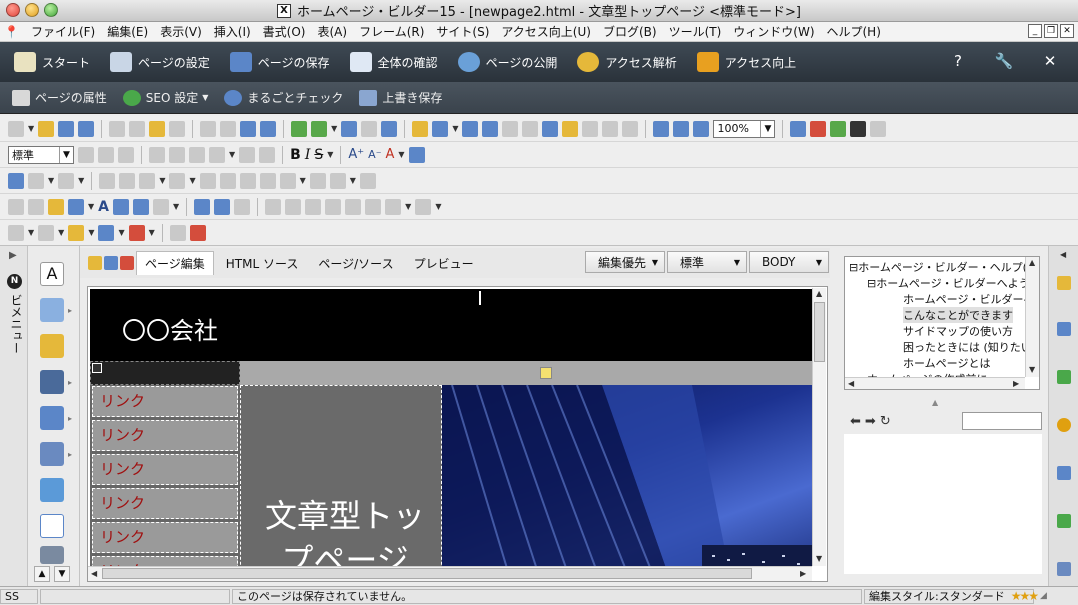 This screenshot has height=605, width=1078. Describe the element at coordinates (356, 154) in the screenshot. I see `font-bigger-icon: A⁺` at that location.